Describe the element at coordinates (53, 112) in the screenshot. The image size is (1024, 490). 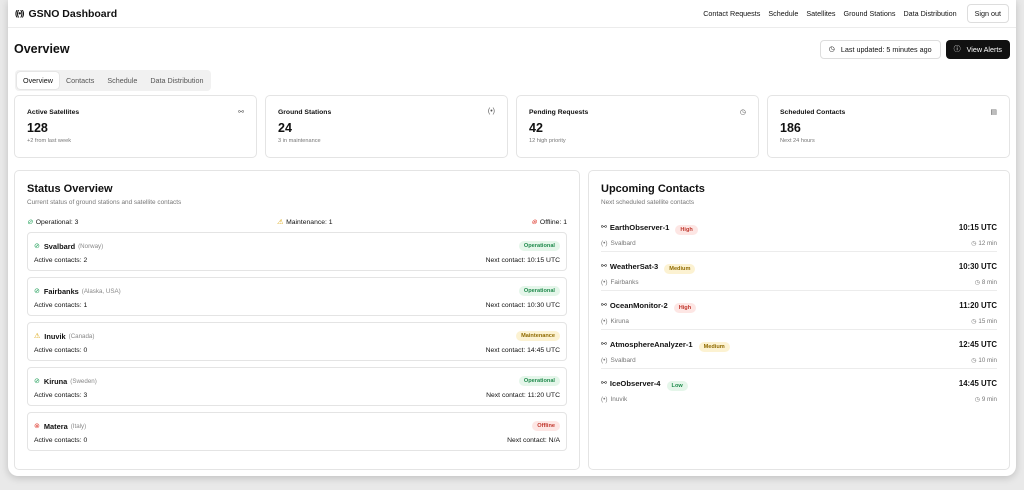
I see `stat-title: Active Satellites` at that location.